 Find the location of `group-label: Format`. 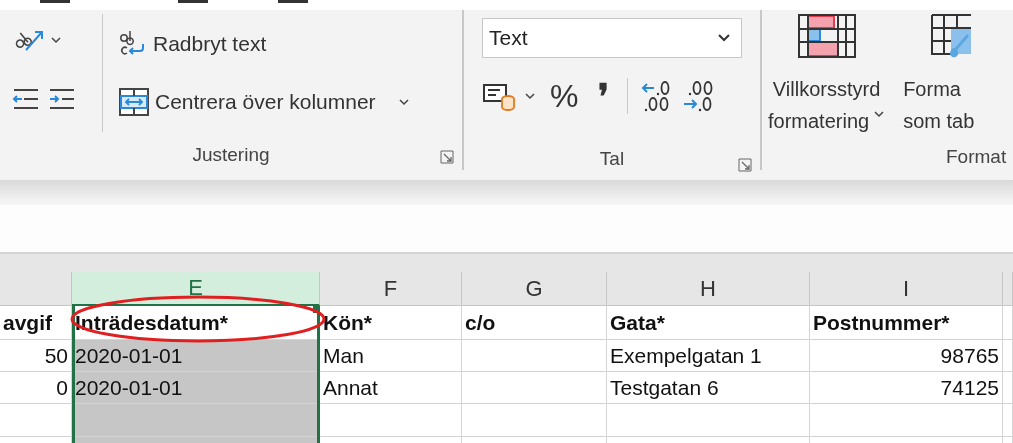

group-label: Format is located at coordinates (976, 157).